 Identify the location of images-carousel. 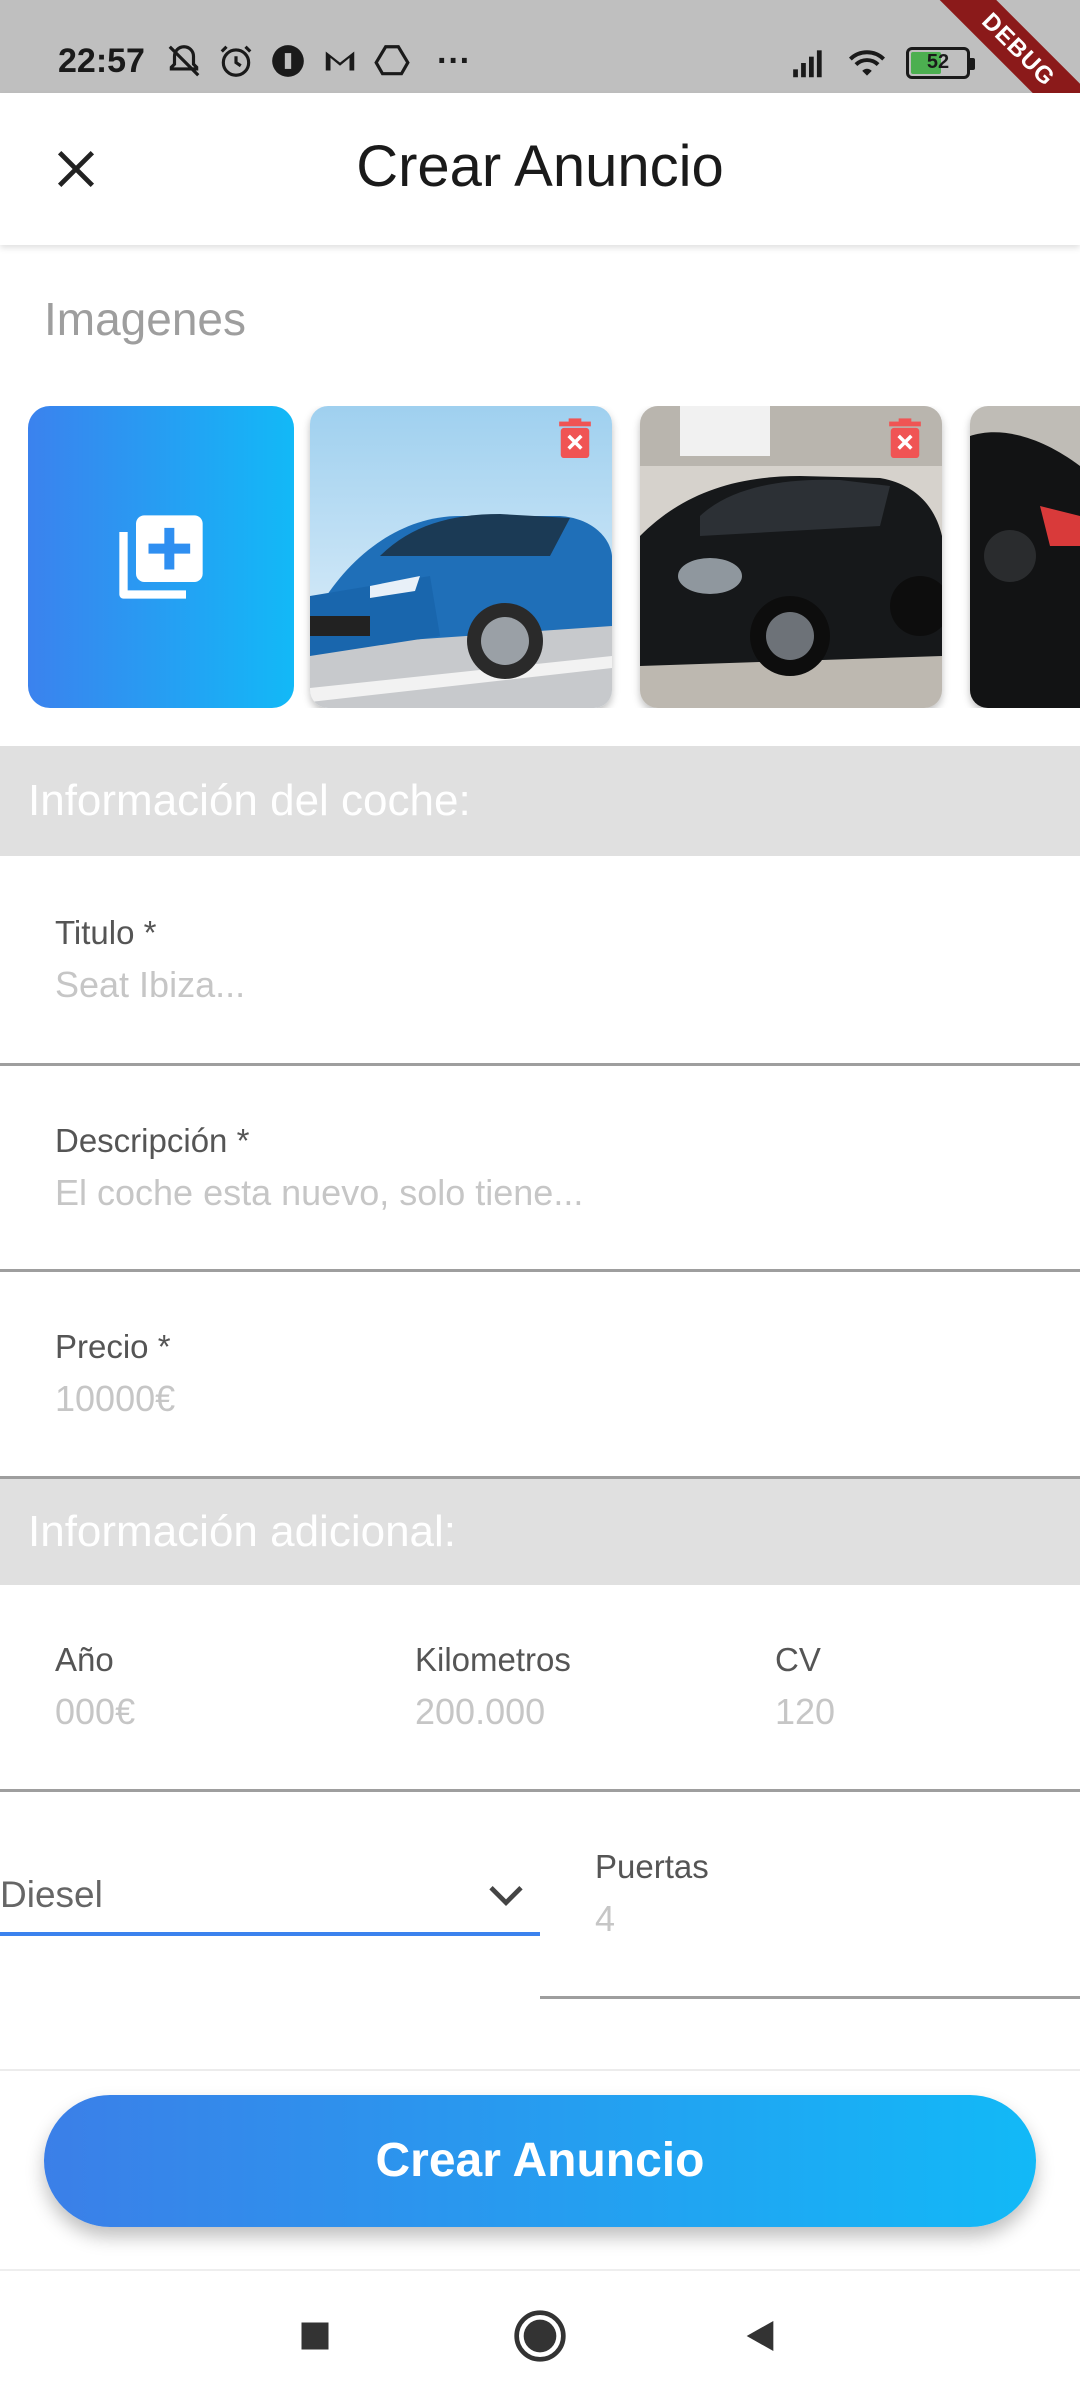
(554, 557).